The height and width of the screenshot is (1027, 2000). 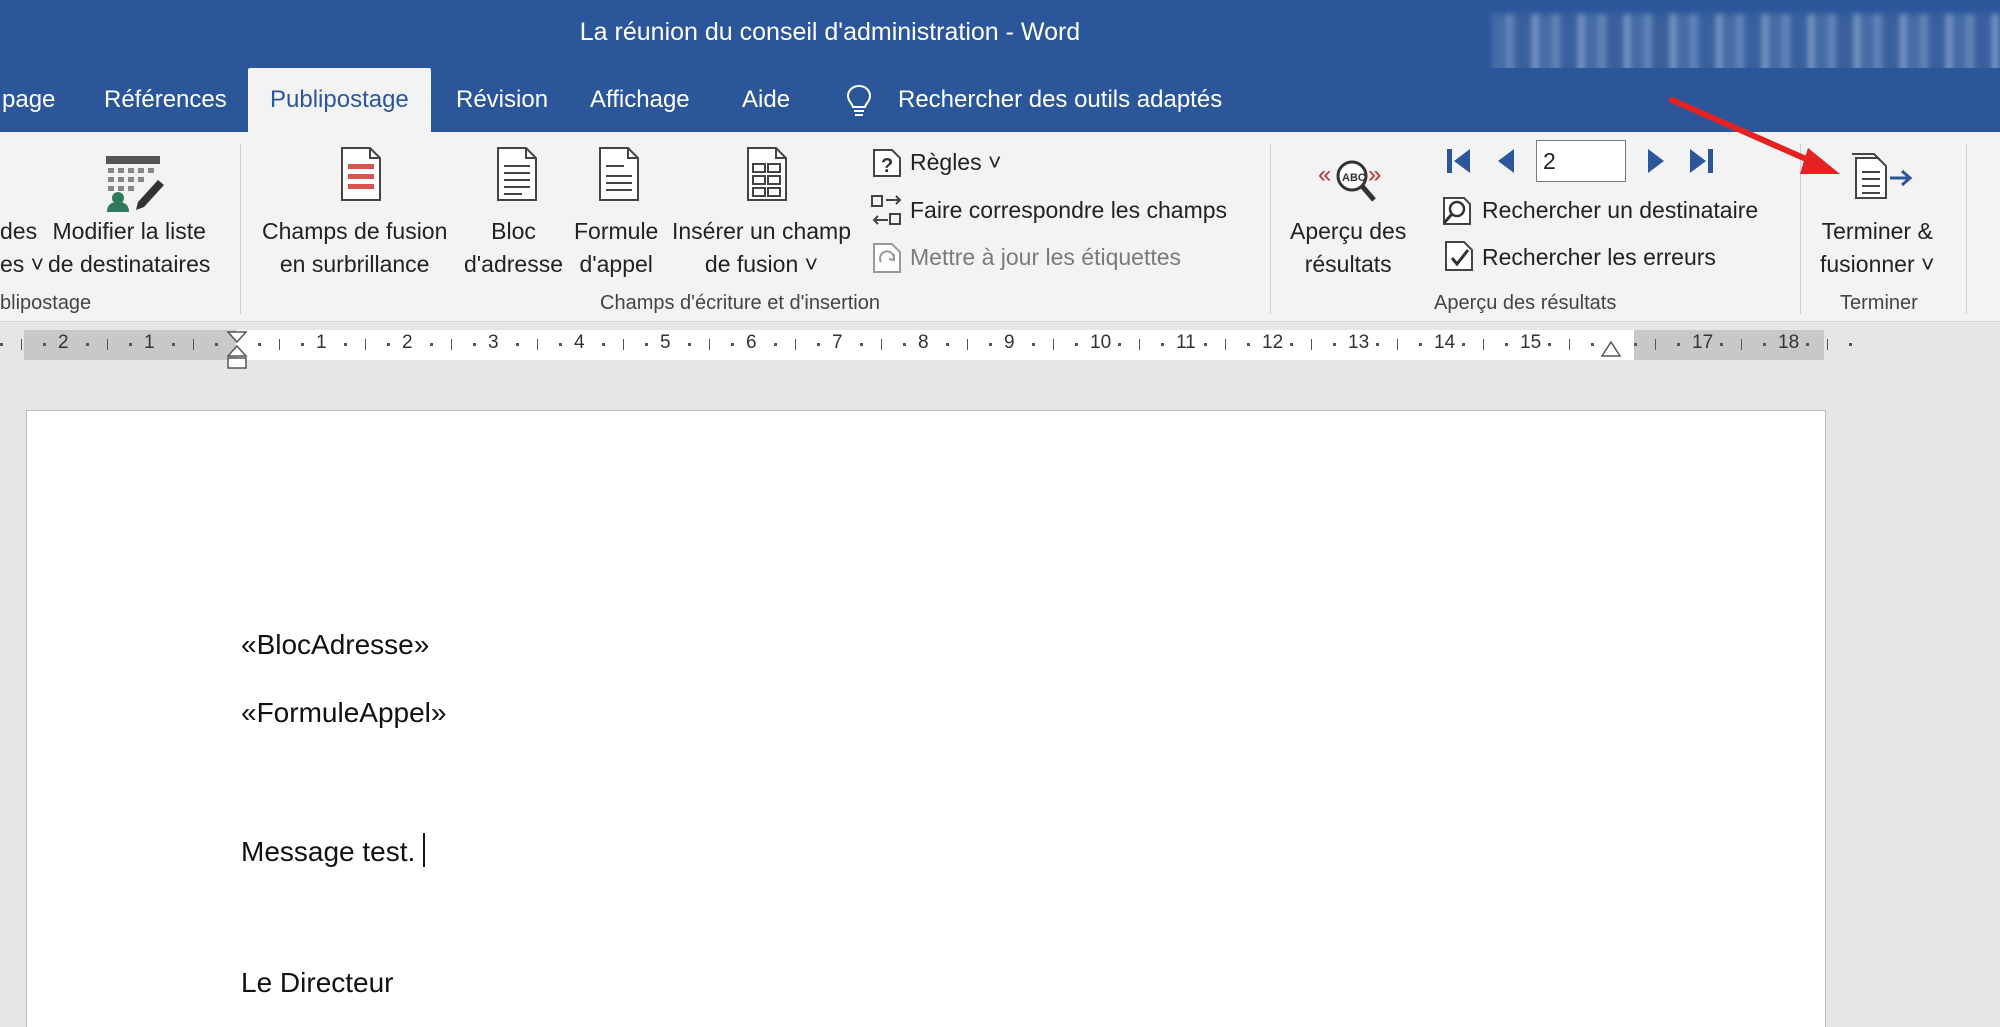 What do you see at coordinates (766, 100) in the screenshot?
I see `tab-help: Aide` at bounding box center [766, 100].